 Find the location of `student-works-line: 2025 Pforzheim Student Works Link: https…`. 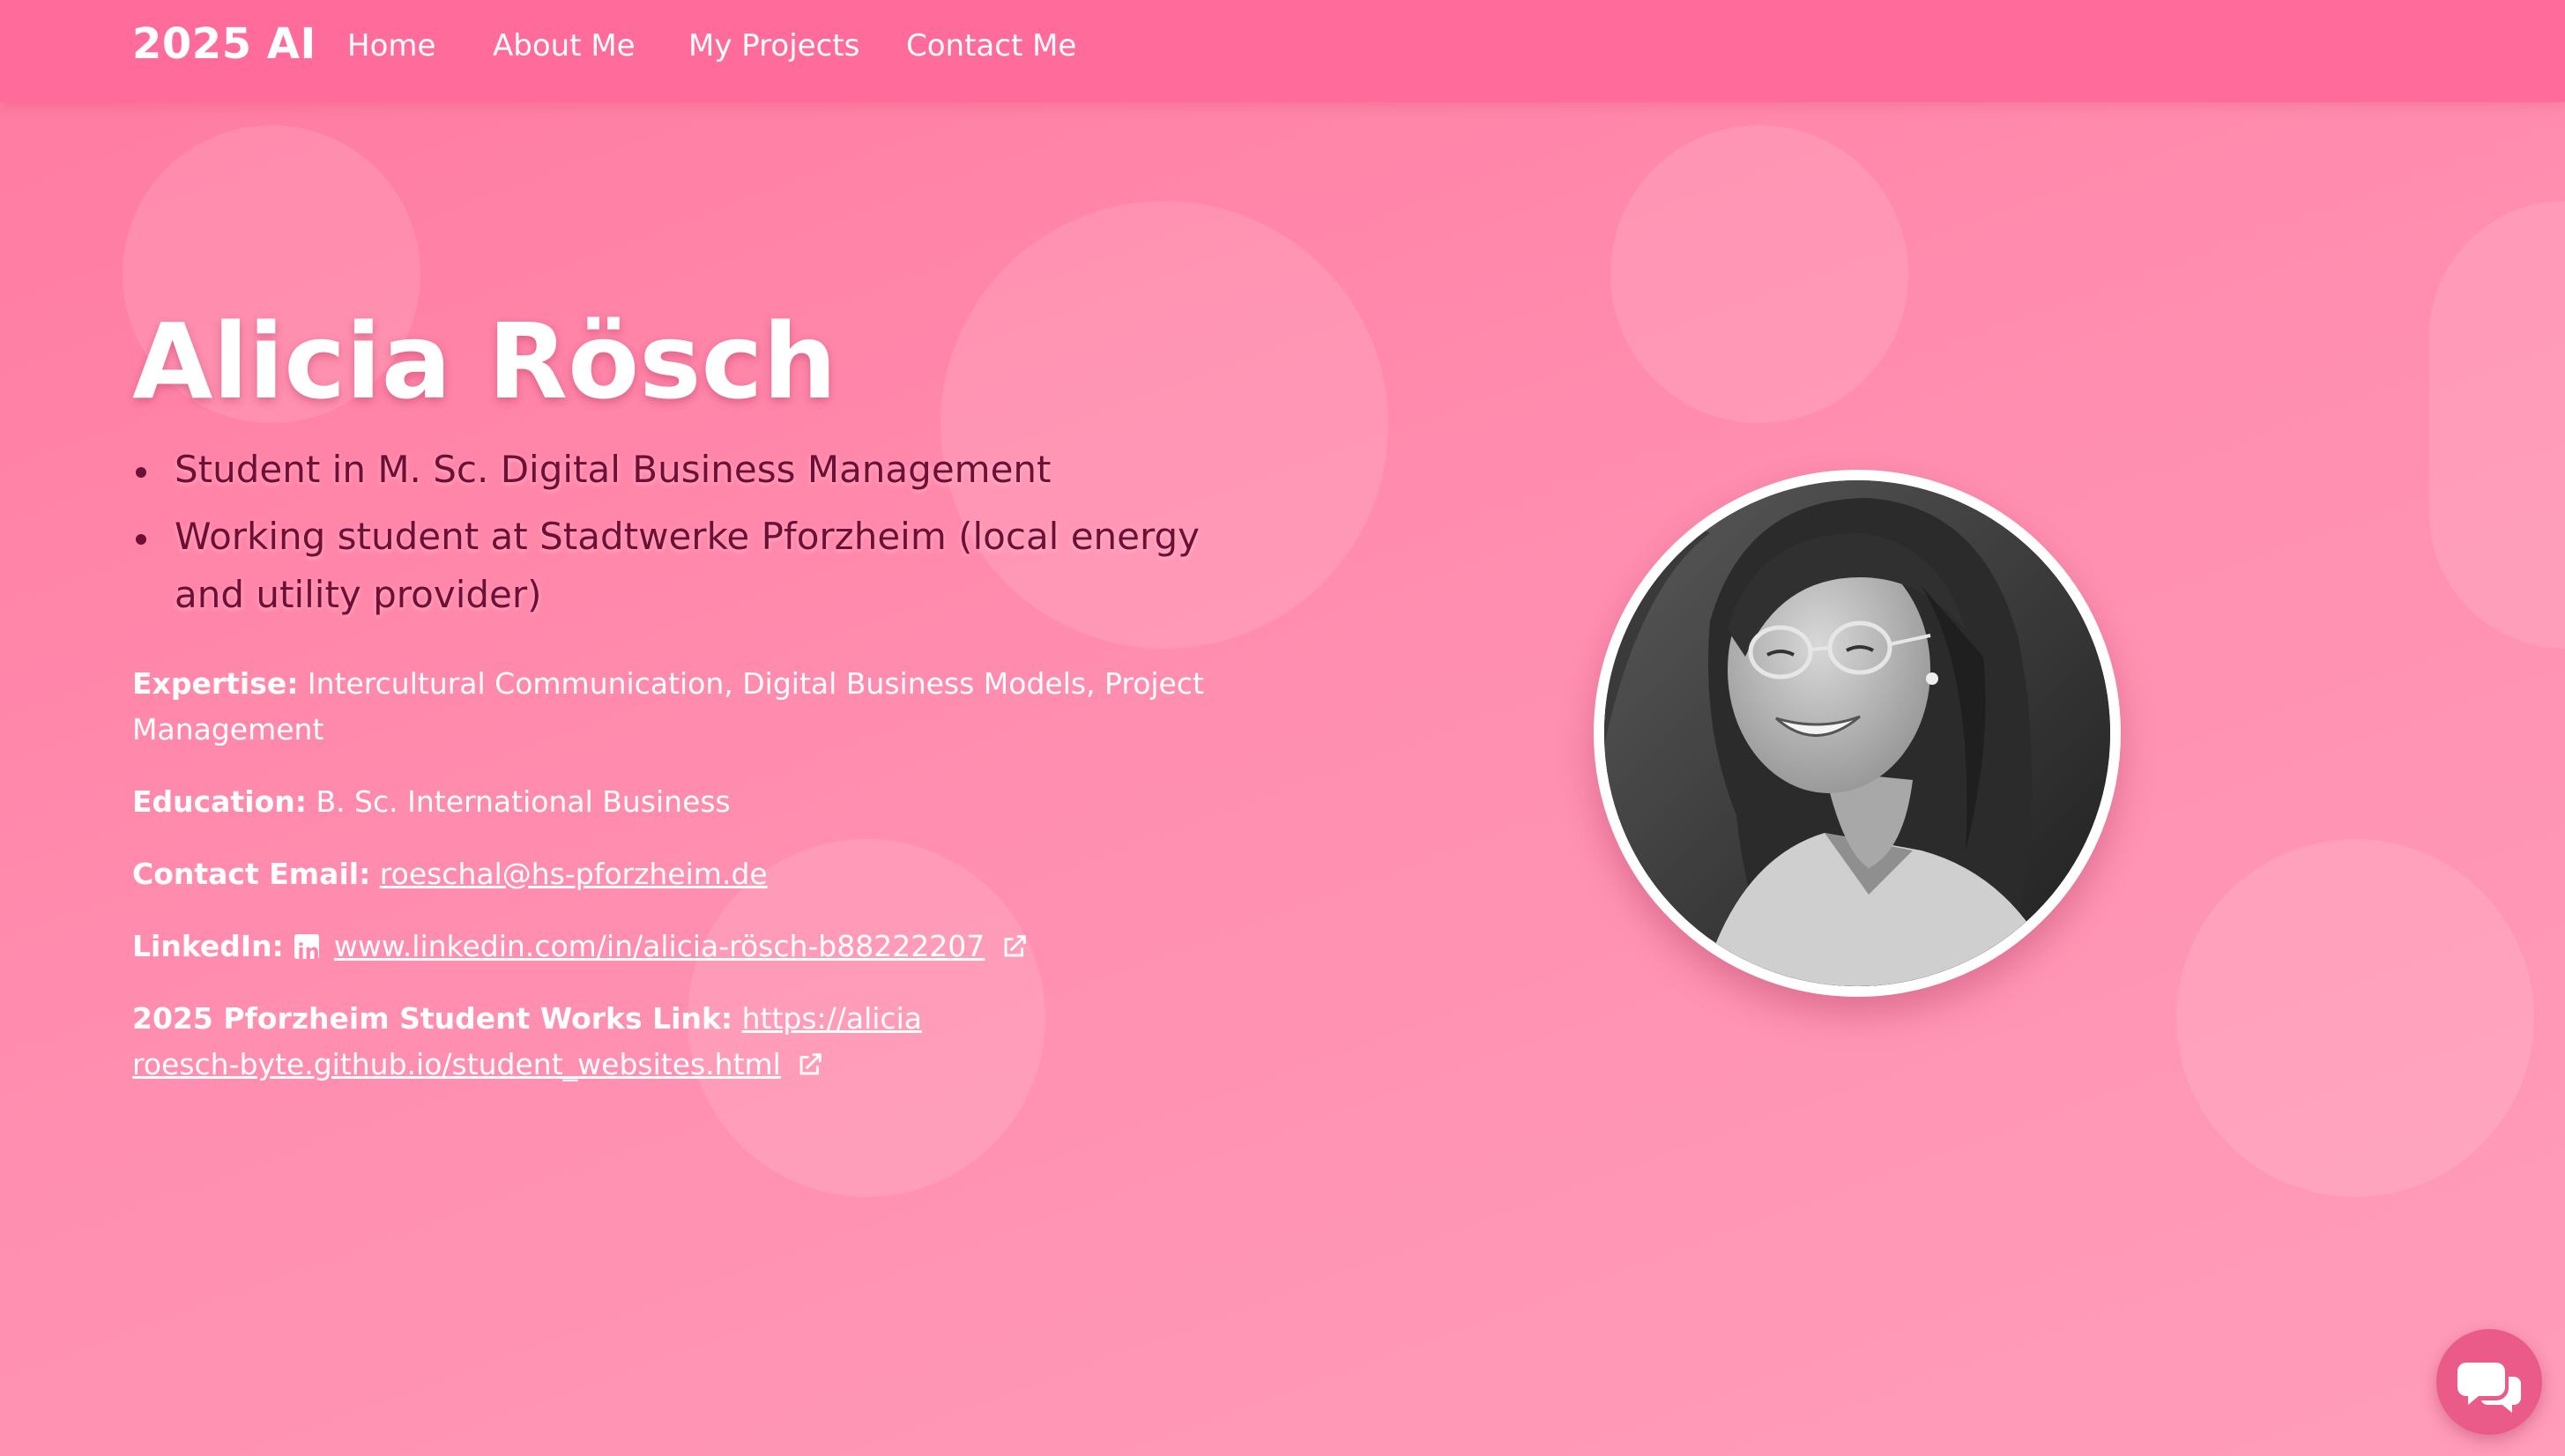

student-works-line: 2025 Pforzheim Student Works Link: https… is located at coordinates (529, 1042).